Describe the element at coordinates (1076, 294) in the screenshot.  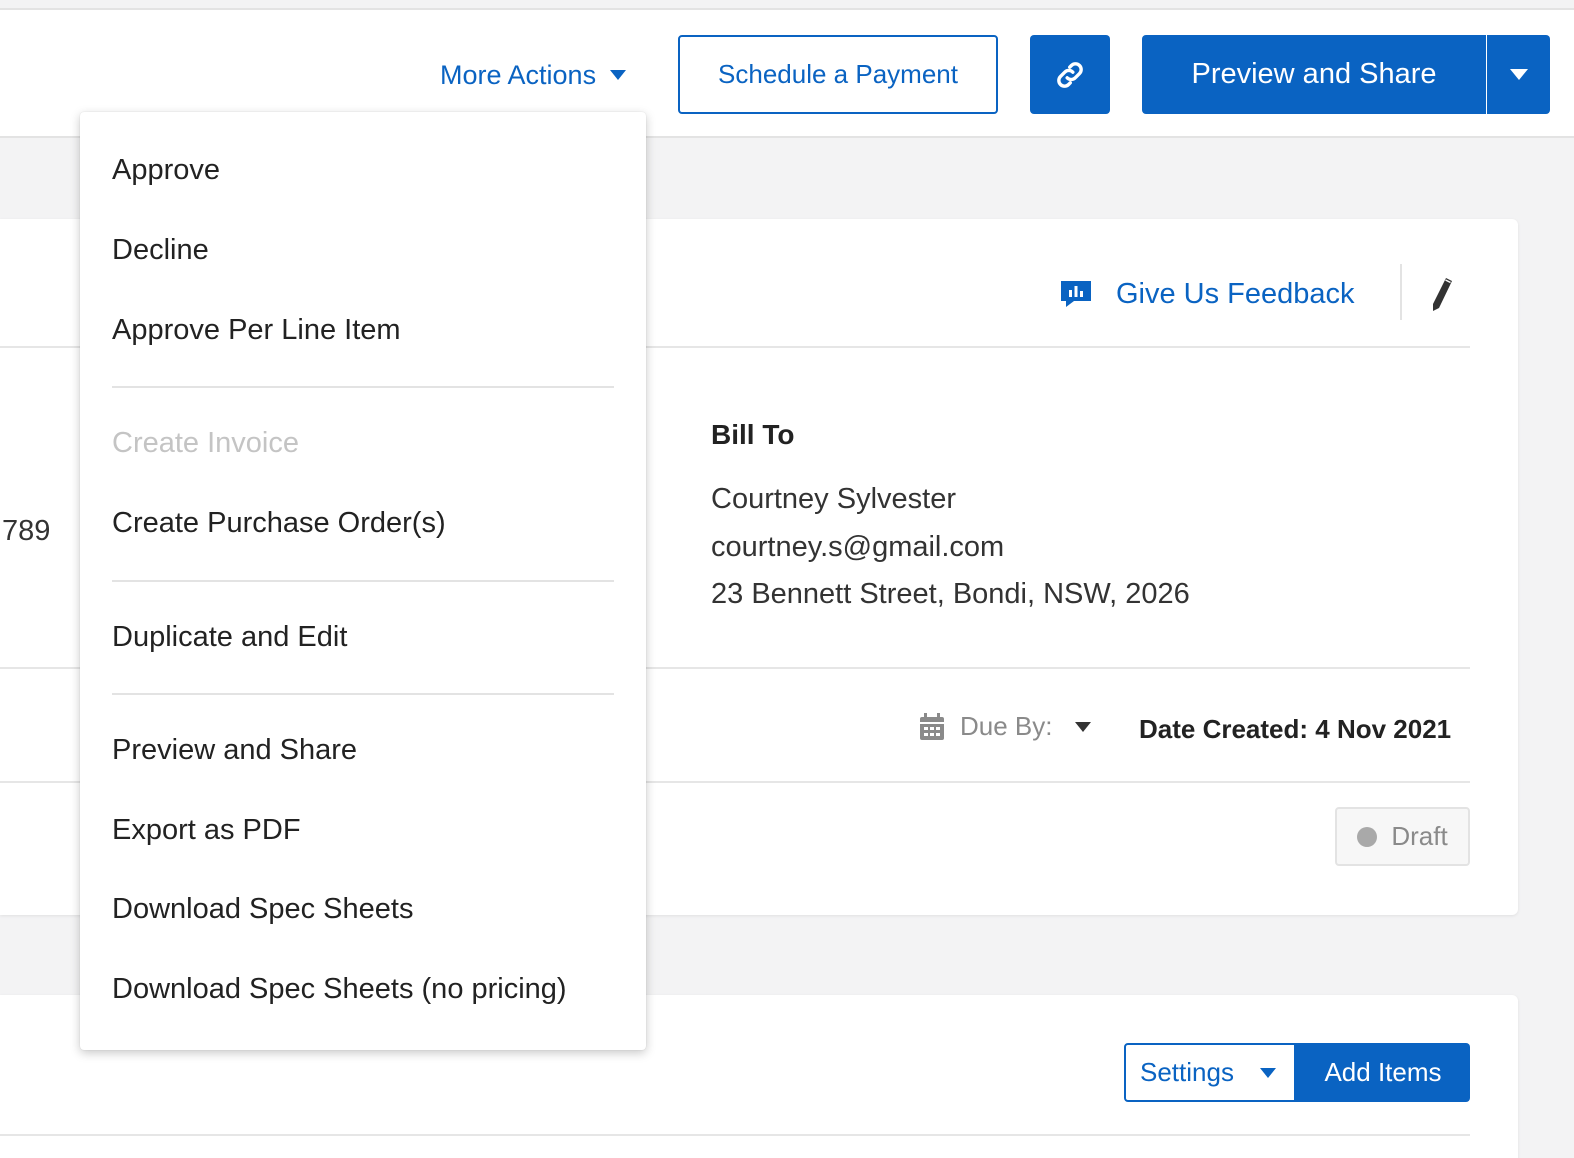
I see `feedback-chart-icon` at that location.